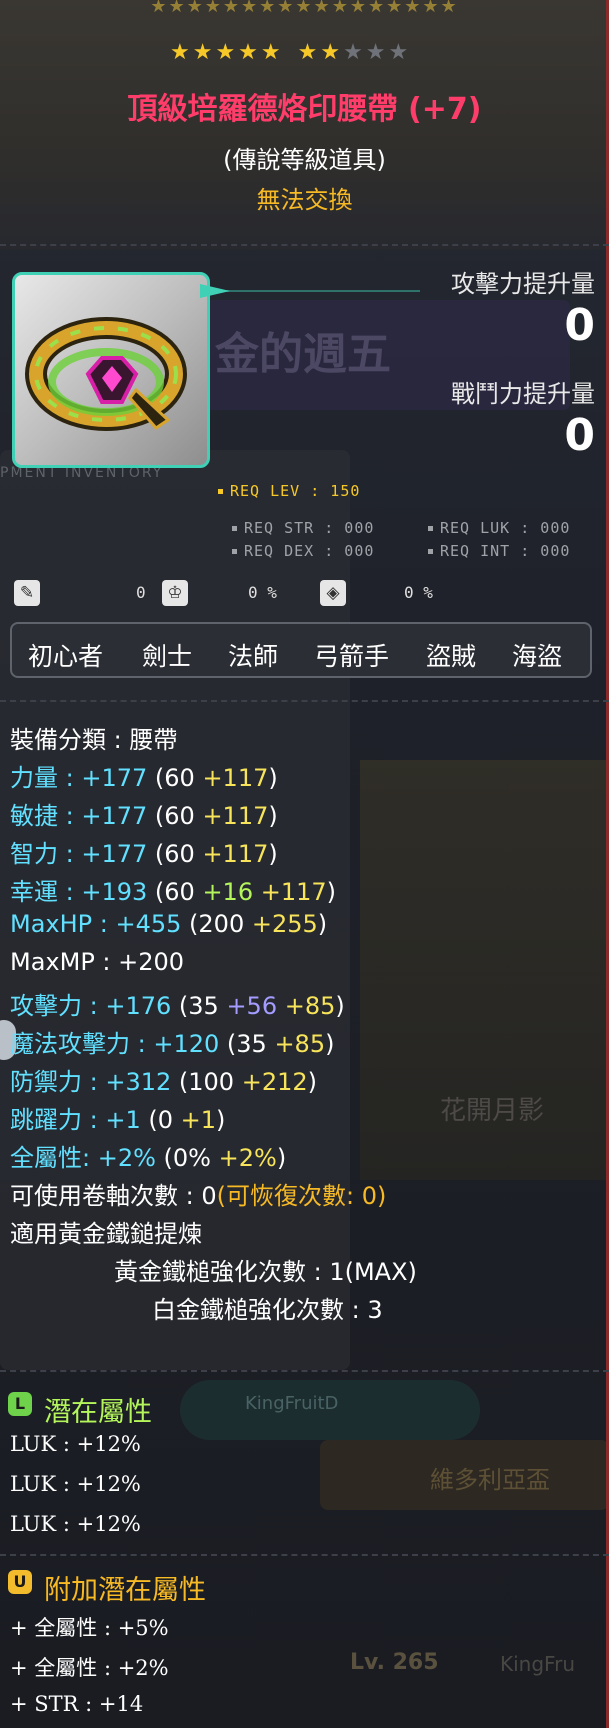 This screenshot has height=1728, width=609. What do you see at coordinates (303, 528) in the screenshot?
I see `req-str: REQ STR : 000` at bounding box center [303, 528].